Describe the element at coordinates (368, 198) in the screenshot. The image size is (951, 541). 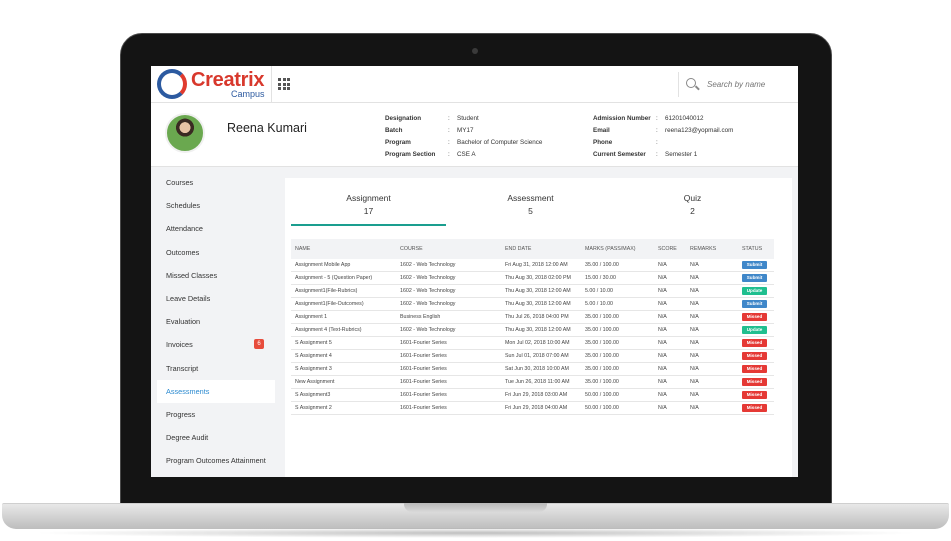
I see `tab-label: Assignment` at that location.